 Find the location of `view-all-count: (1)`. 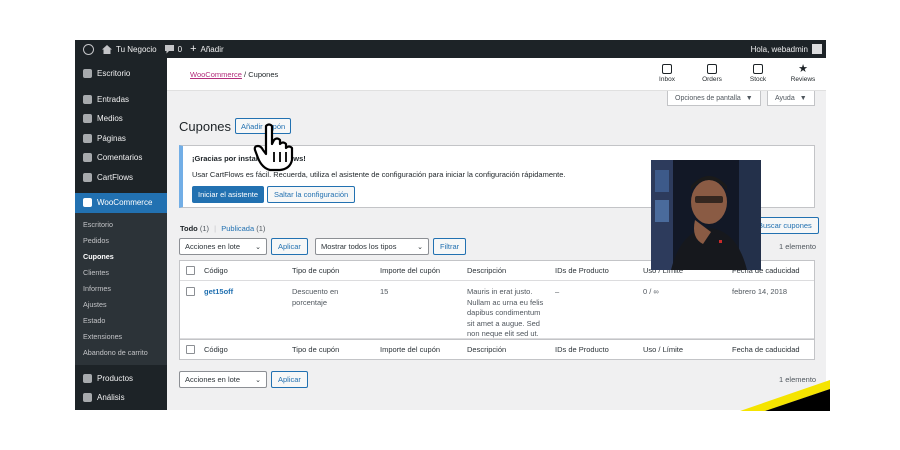

view-all-count: (1) is located at coordinates (204, 228).